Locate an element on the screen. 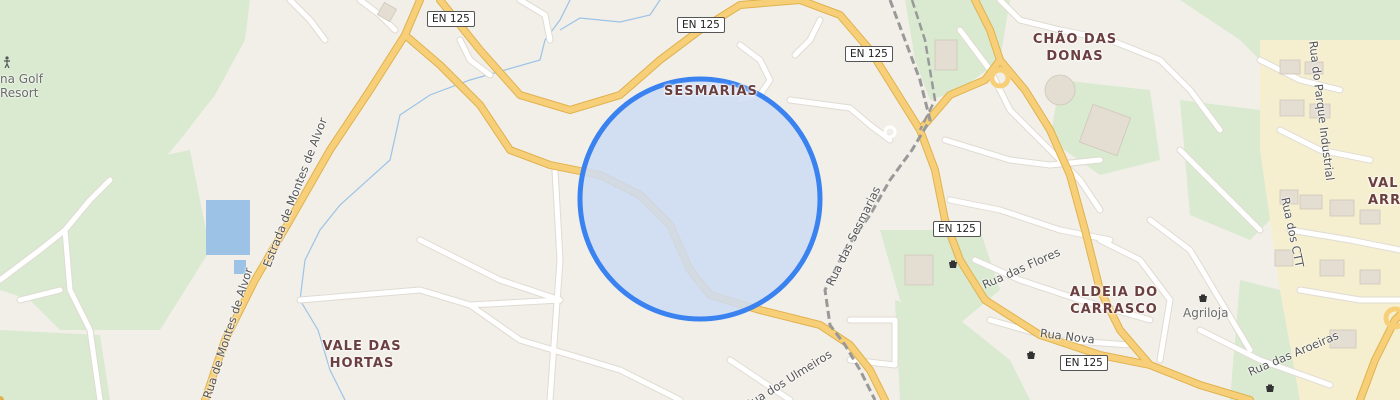  area-label-sesmarias: SESMARIAS is located at coordinates (711, 91).